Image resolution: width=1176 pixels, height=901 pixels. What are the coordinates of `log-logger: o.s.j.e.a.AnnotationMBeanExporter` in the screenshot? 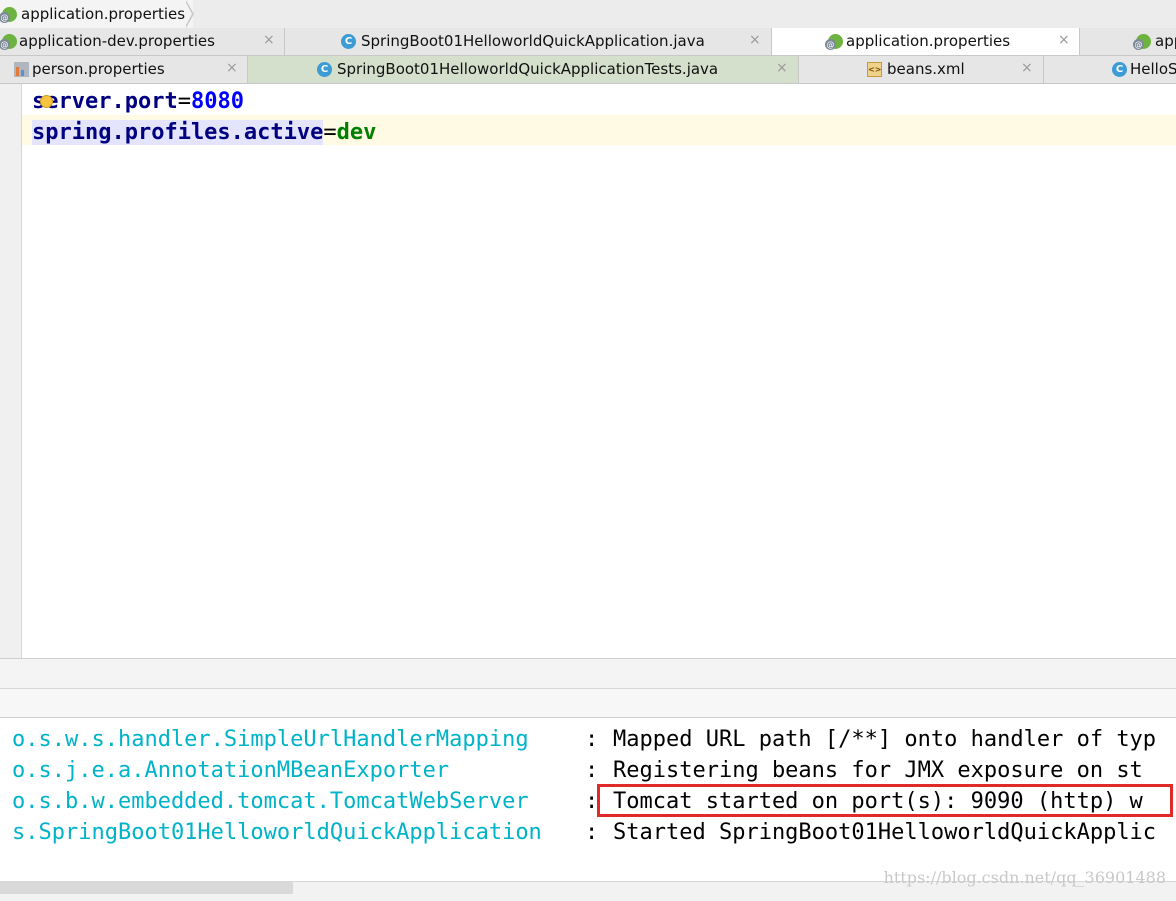 It's located at (231, 770).